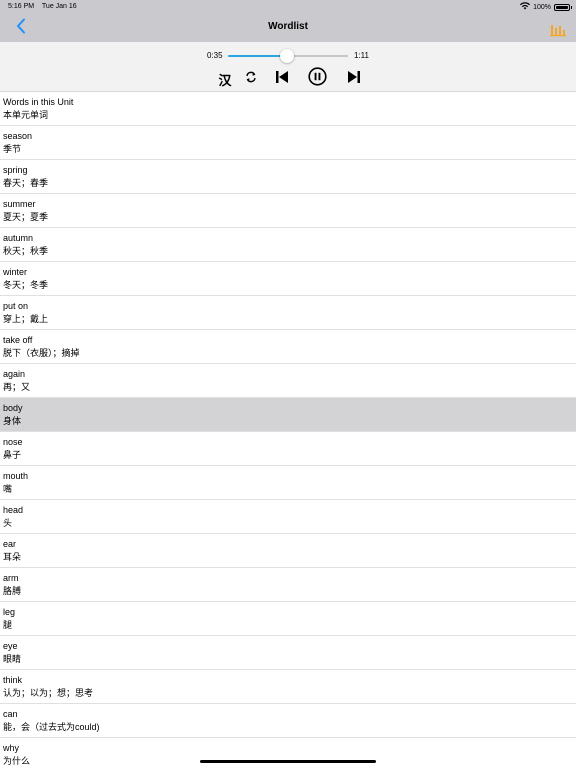 This screenshot has width=576, height=768. I want to click on word-chinese: 头, so click(8, 523).